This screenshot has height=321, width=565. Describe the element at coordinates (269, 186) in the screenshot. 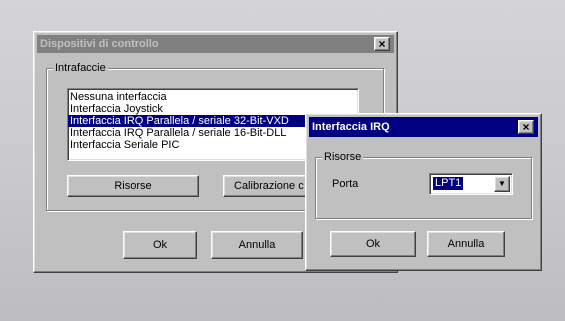

I see `calibrazione-button-label: Calibrazione c` at that location.